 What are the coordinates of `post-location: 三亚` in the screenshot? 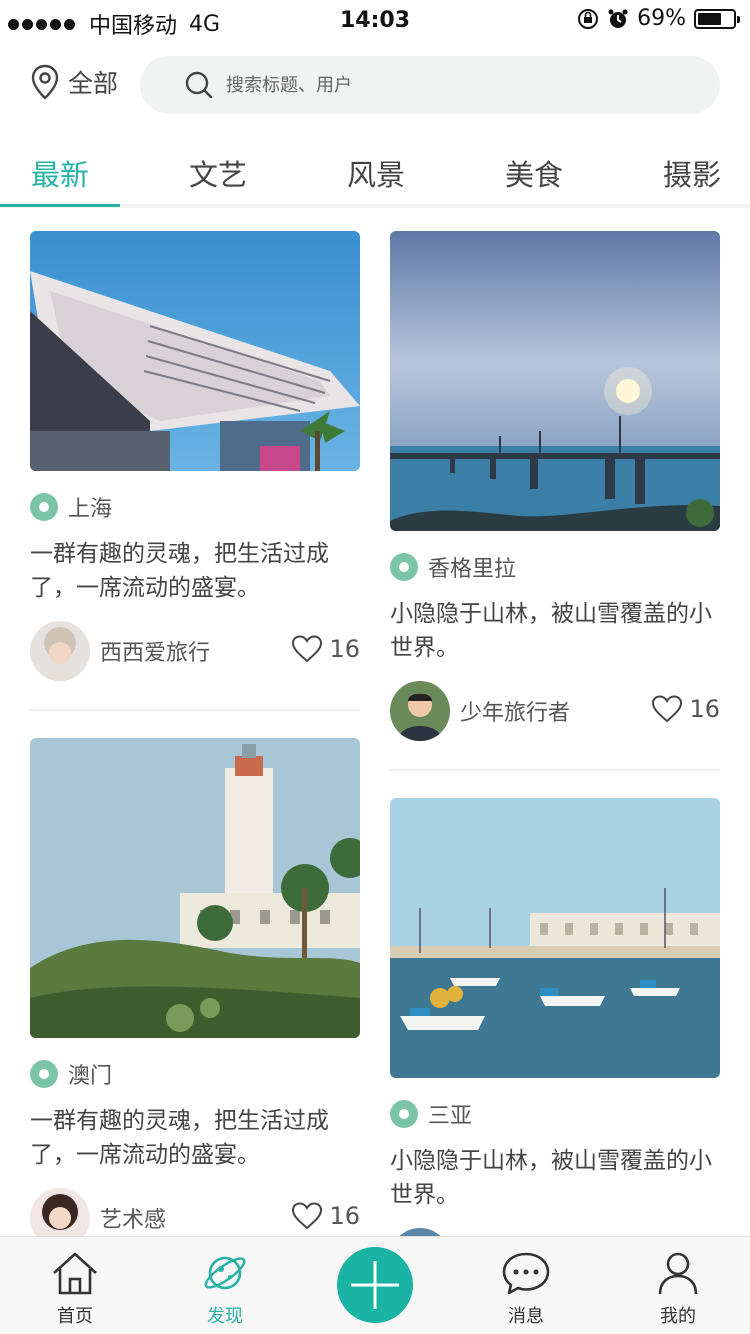 It's located at (555, 1114).